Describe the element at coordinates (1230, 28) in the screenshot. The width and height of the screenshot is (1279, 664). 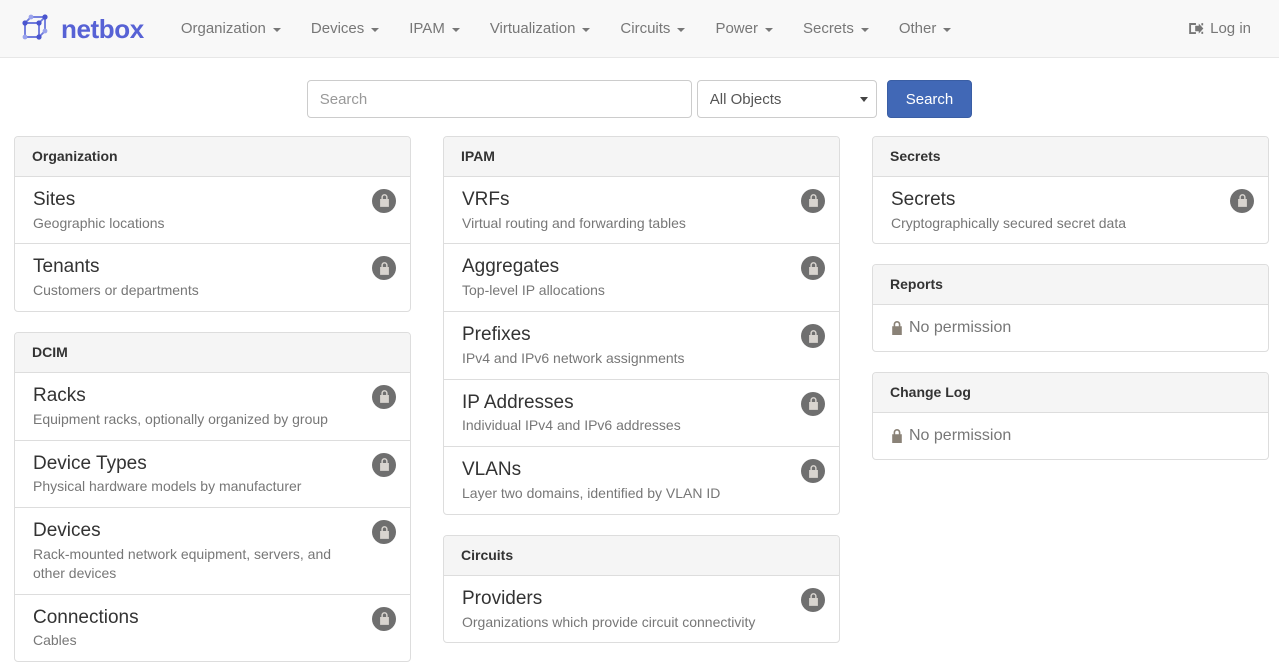
I see `login-label: Log in` at that location.